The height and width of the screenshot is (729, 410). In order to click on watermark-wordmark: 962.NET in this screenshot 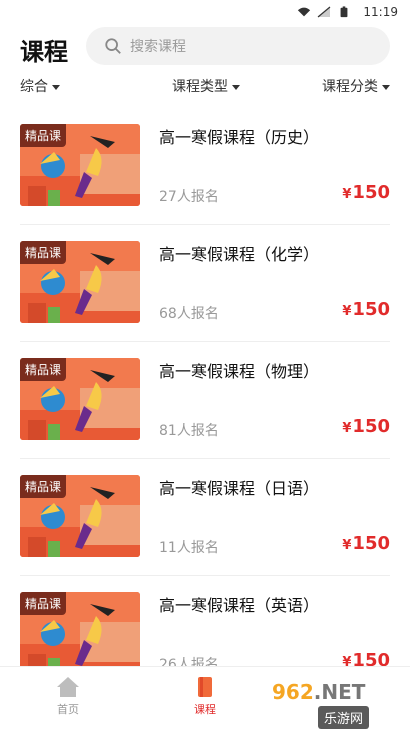, I will do `click(318, 692)`.